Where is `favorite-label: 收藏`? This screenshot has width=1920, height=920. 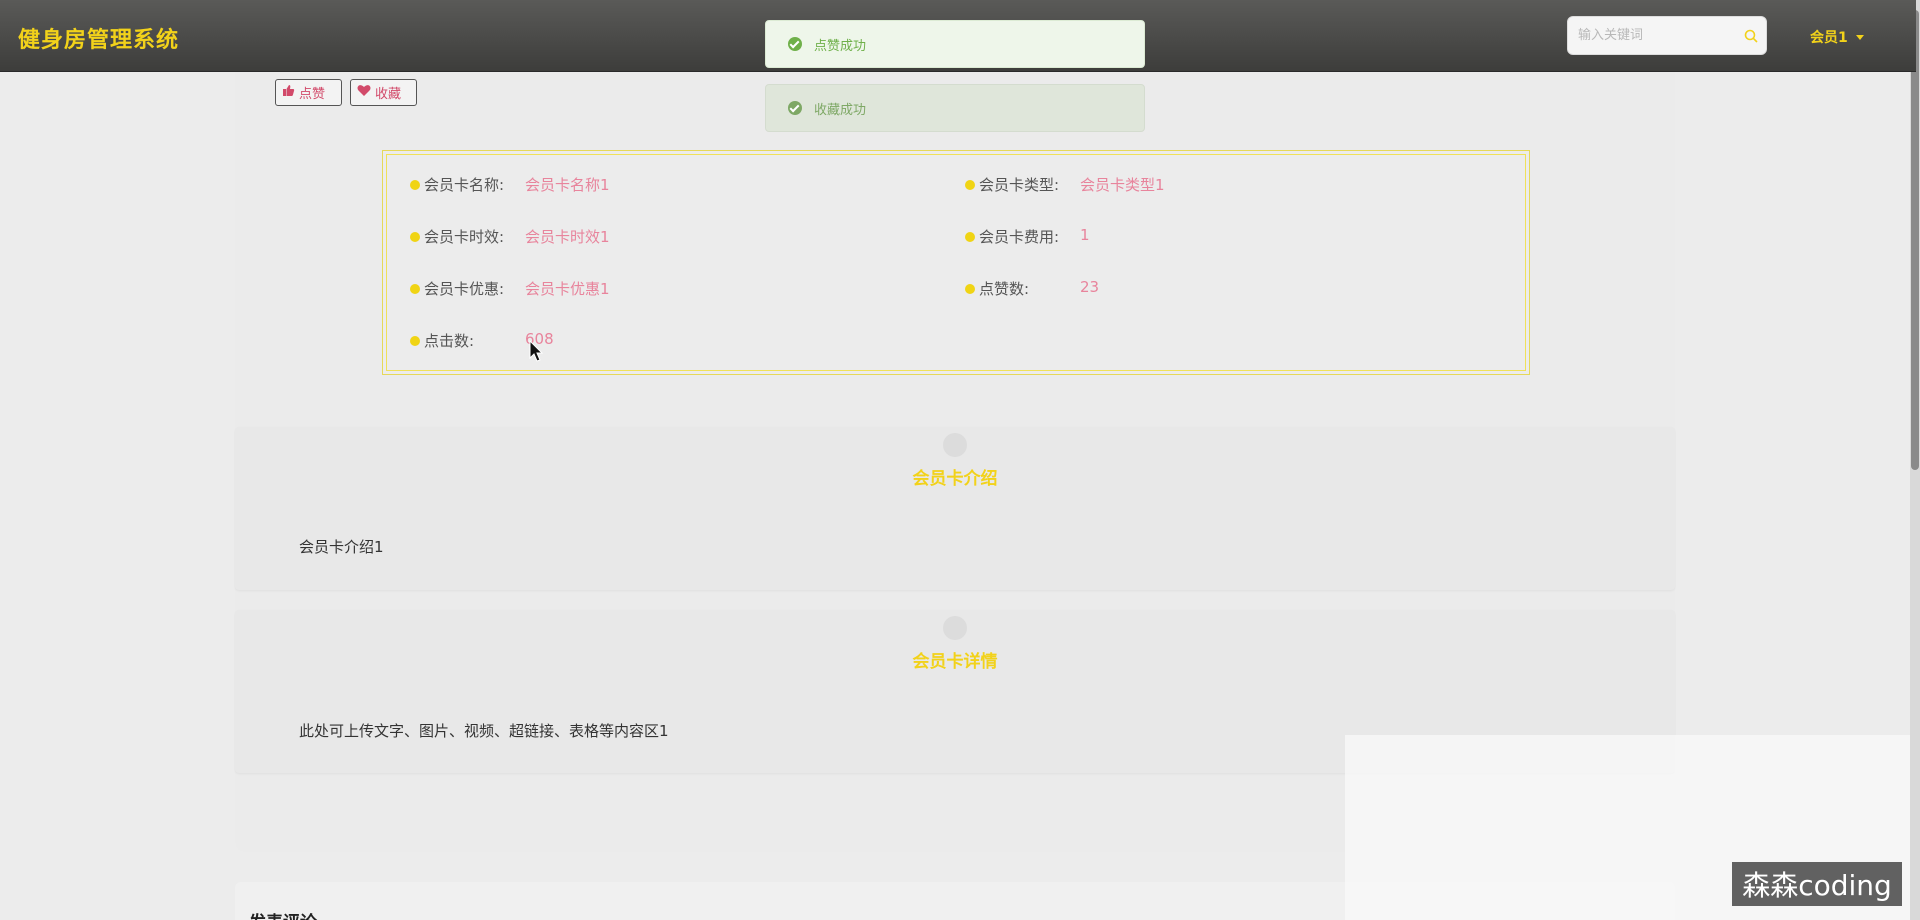 favorite-label: 收藏 is located at coordinates (388, 94).